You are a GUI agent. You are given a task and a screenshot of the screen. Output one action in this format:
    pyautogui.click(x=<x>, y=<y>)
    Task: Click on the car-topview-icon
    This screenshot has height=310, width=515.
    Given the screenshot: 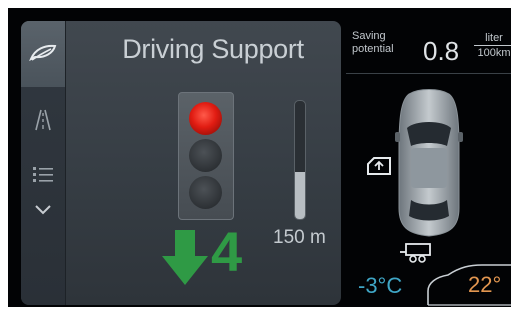 What is the action you would take?
    pyautogui.click(x=429, y=163)
    